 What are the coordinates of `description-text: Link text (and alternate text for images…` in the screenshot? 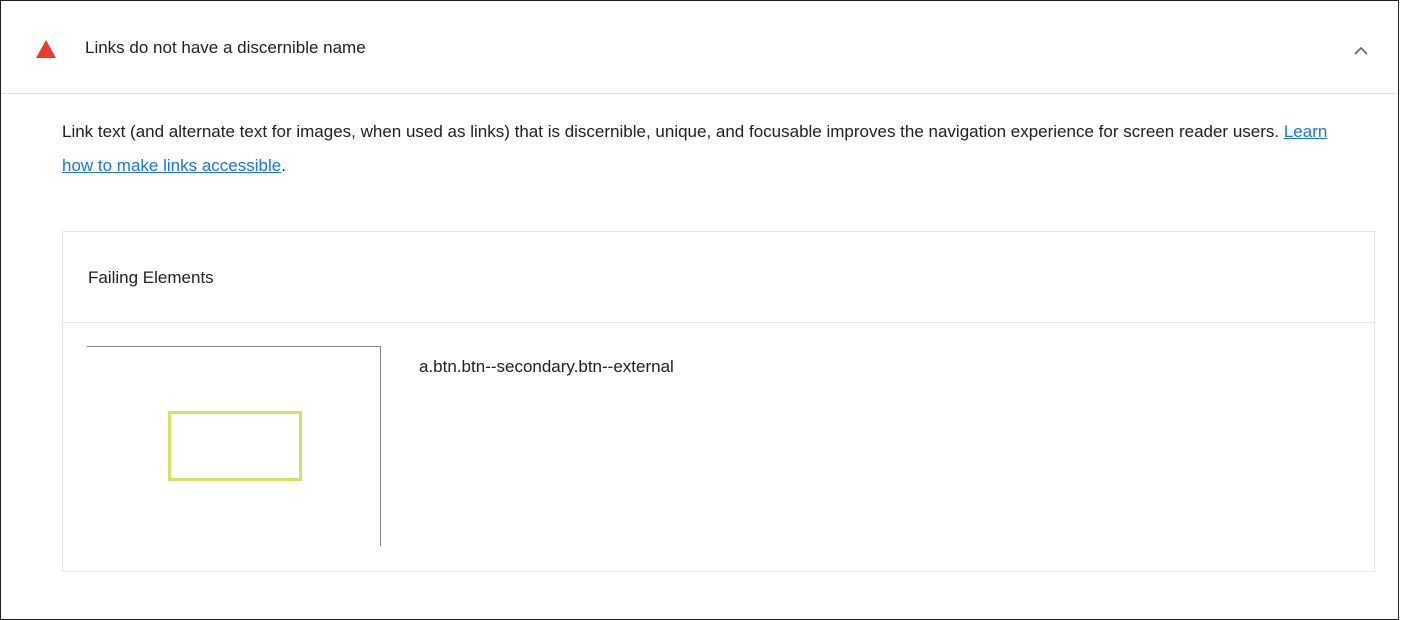 It's located at (673, 131).